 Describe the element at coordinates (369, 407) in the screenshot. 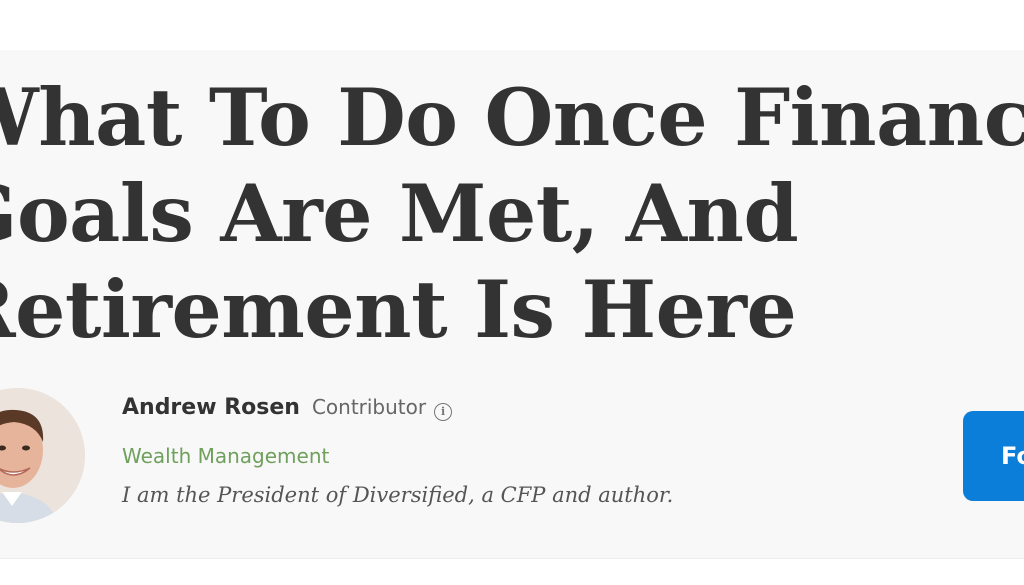

I see `author-role: Contributor` at that location.